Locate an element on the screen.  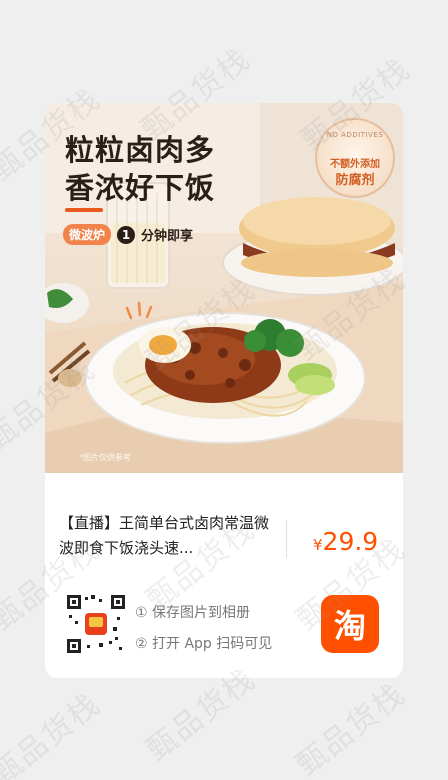
headline-line-1: 粒粒卤肉多 is located at coordinates (140, 150).